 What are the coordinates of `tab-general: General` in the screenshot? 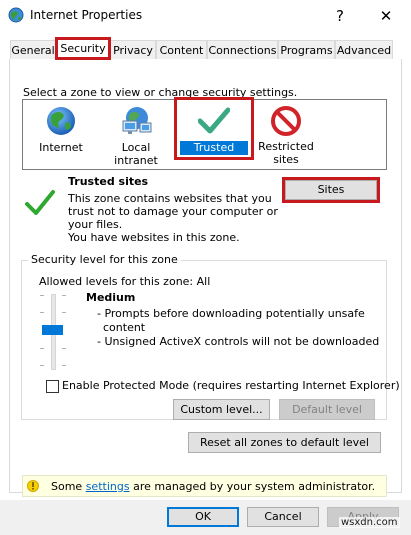 It's located at (33, 49).